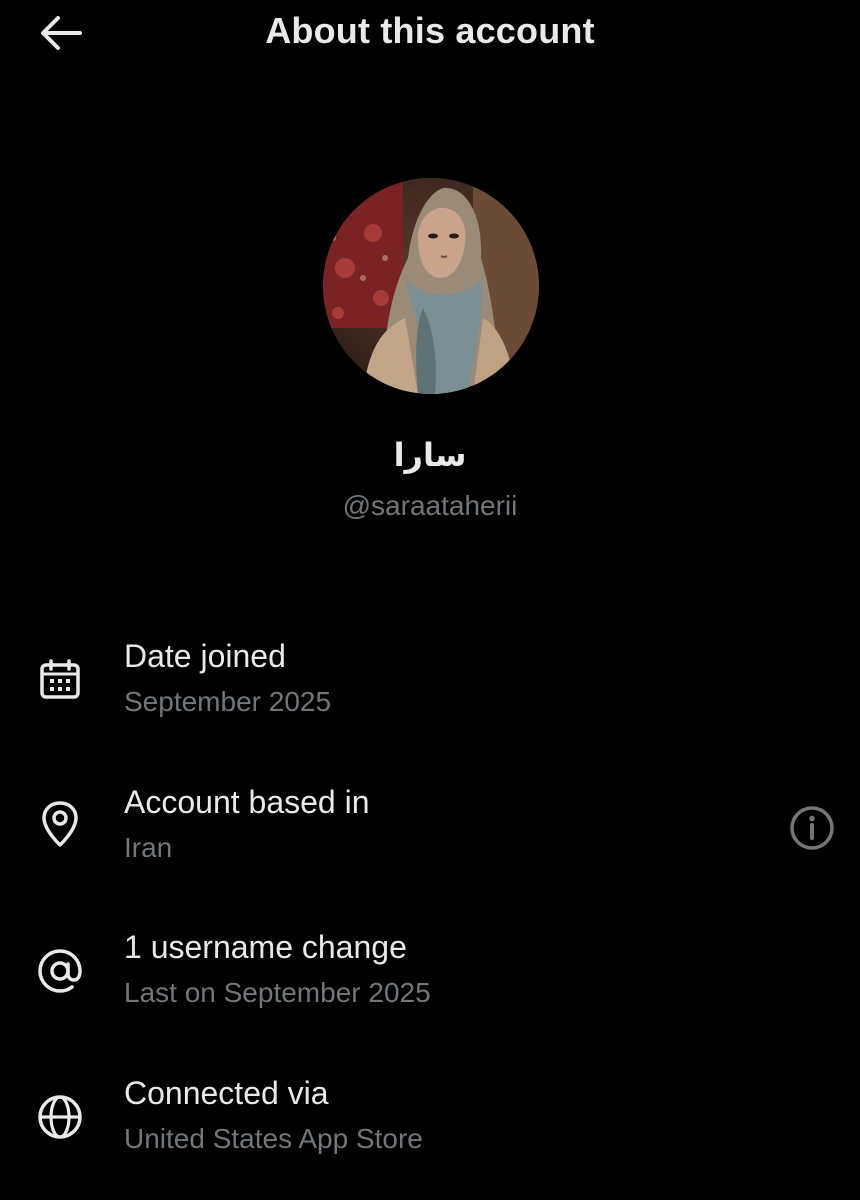 The height and width of the screenshot is (1200, 860). What do you see at coordinates (430, 455) in the screenshot?
I see `display-name: سارا` at bounding box center [430, 455].